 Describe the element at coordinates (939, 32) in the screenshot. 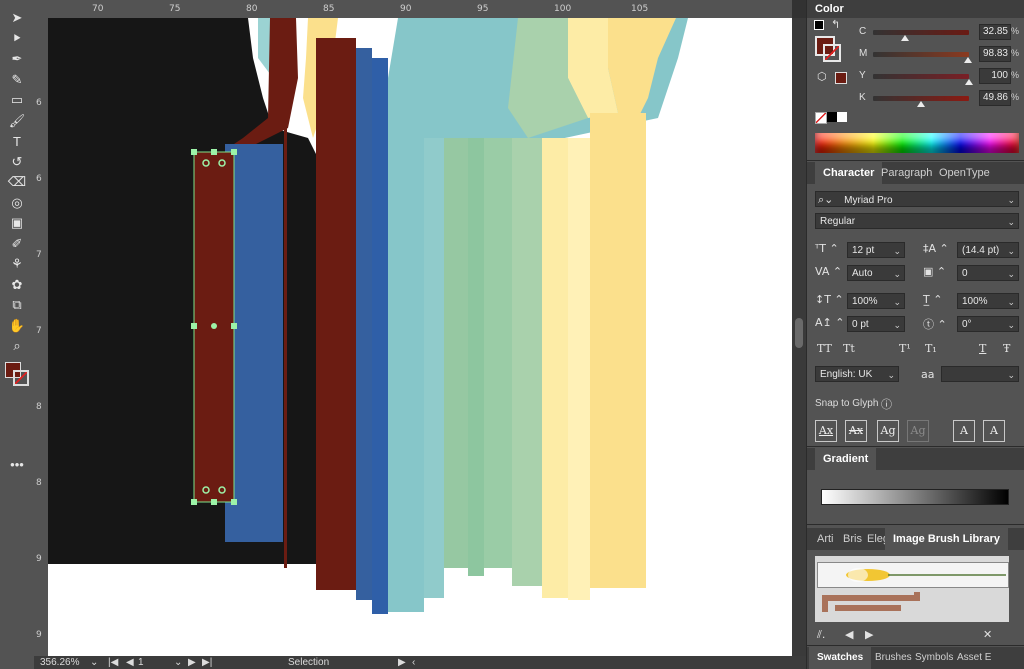

I see `color-slider-c: C 32.85%` at that location.